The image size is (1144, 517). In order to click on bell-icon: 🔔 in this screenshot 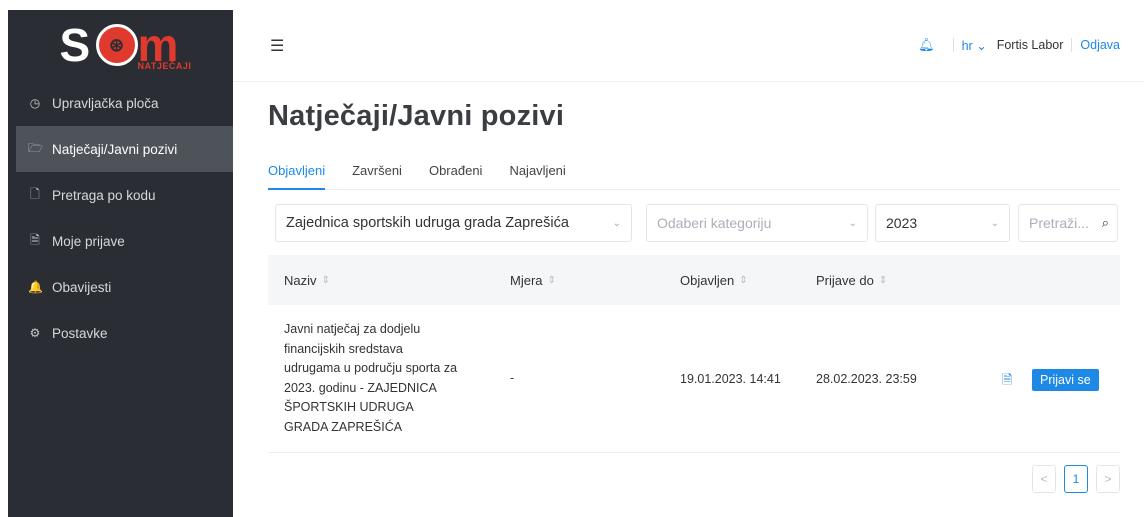, I will do `click(35, 287)`.